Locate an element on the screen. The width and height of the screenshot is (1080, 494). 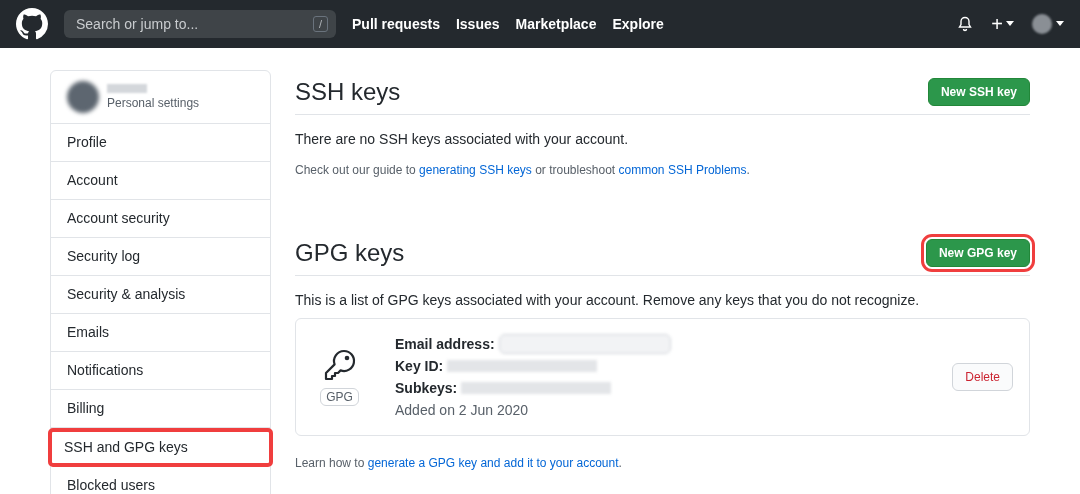
search-field: Search or jump to... / is located at coordinates (200, 24).